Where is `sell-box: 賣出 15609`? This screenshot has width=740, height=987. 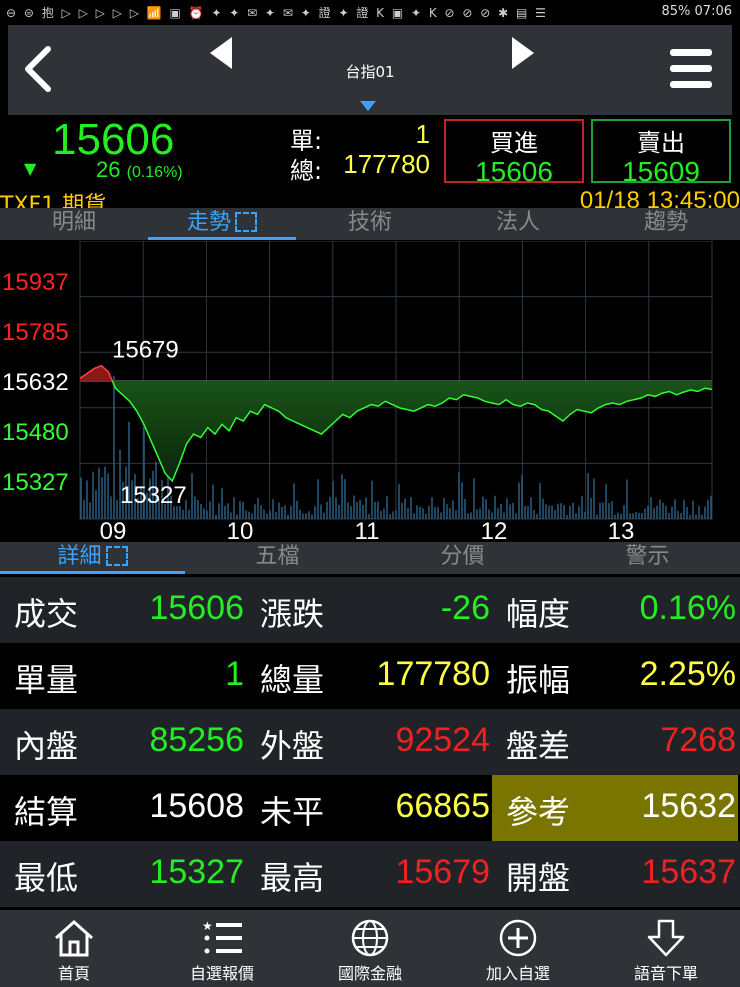 sell-box: 賣出 15609 is located at coordinates (661, 153).